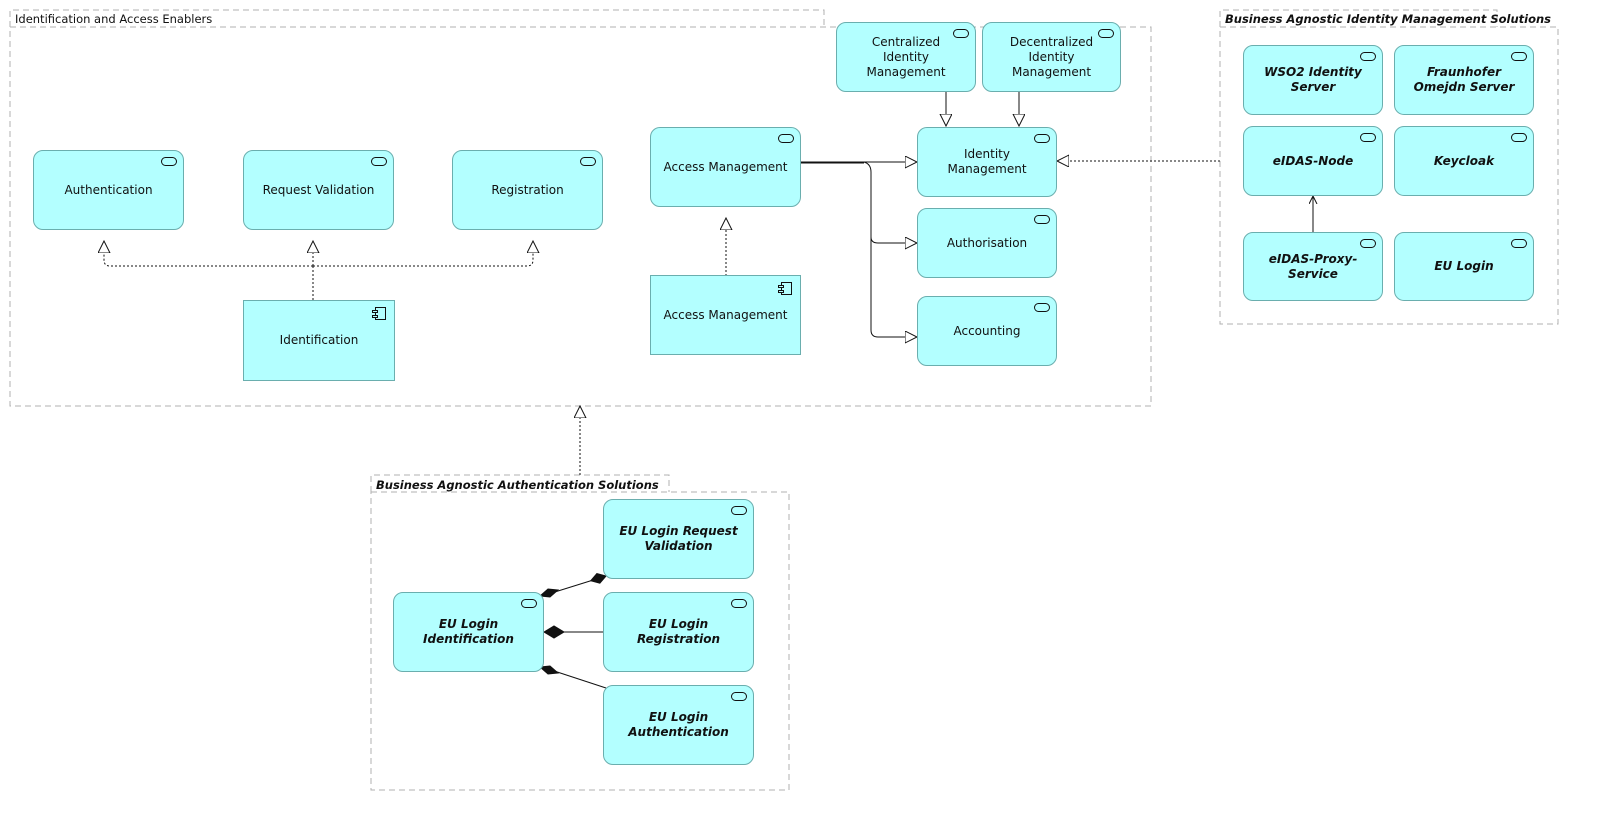 The height and width of the screenshot is (825, 1617). What do you see at coordinates (318, 270) in the screenshot?
I see `realization-identification-services` at bounding box center [318, 270].